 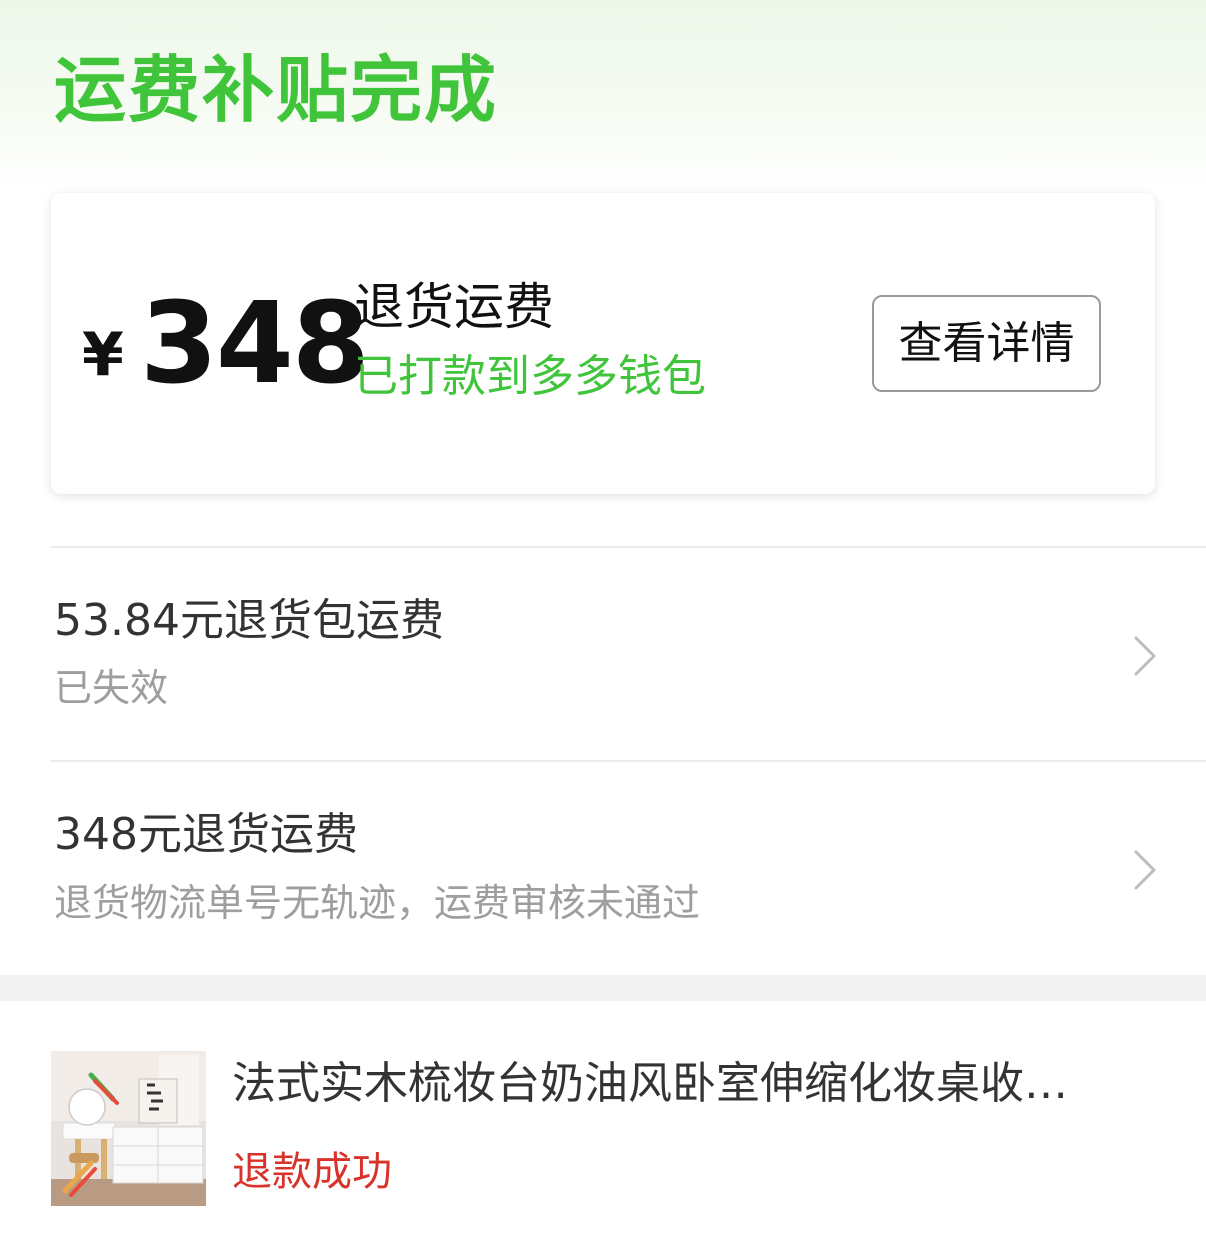 I want to click on subsidy-amount: 348, so click(x=255, y=344).